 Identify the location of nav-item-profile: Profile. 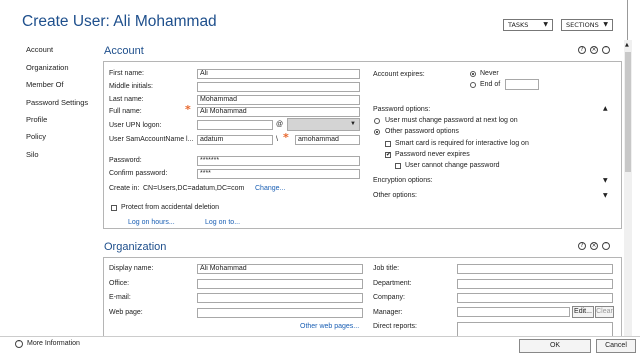
(36, 119).